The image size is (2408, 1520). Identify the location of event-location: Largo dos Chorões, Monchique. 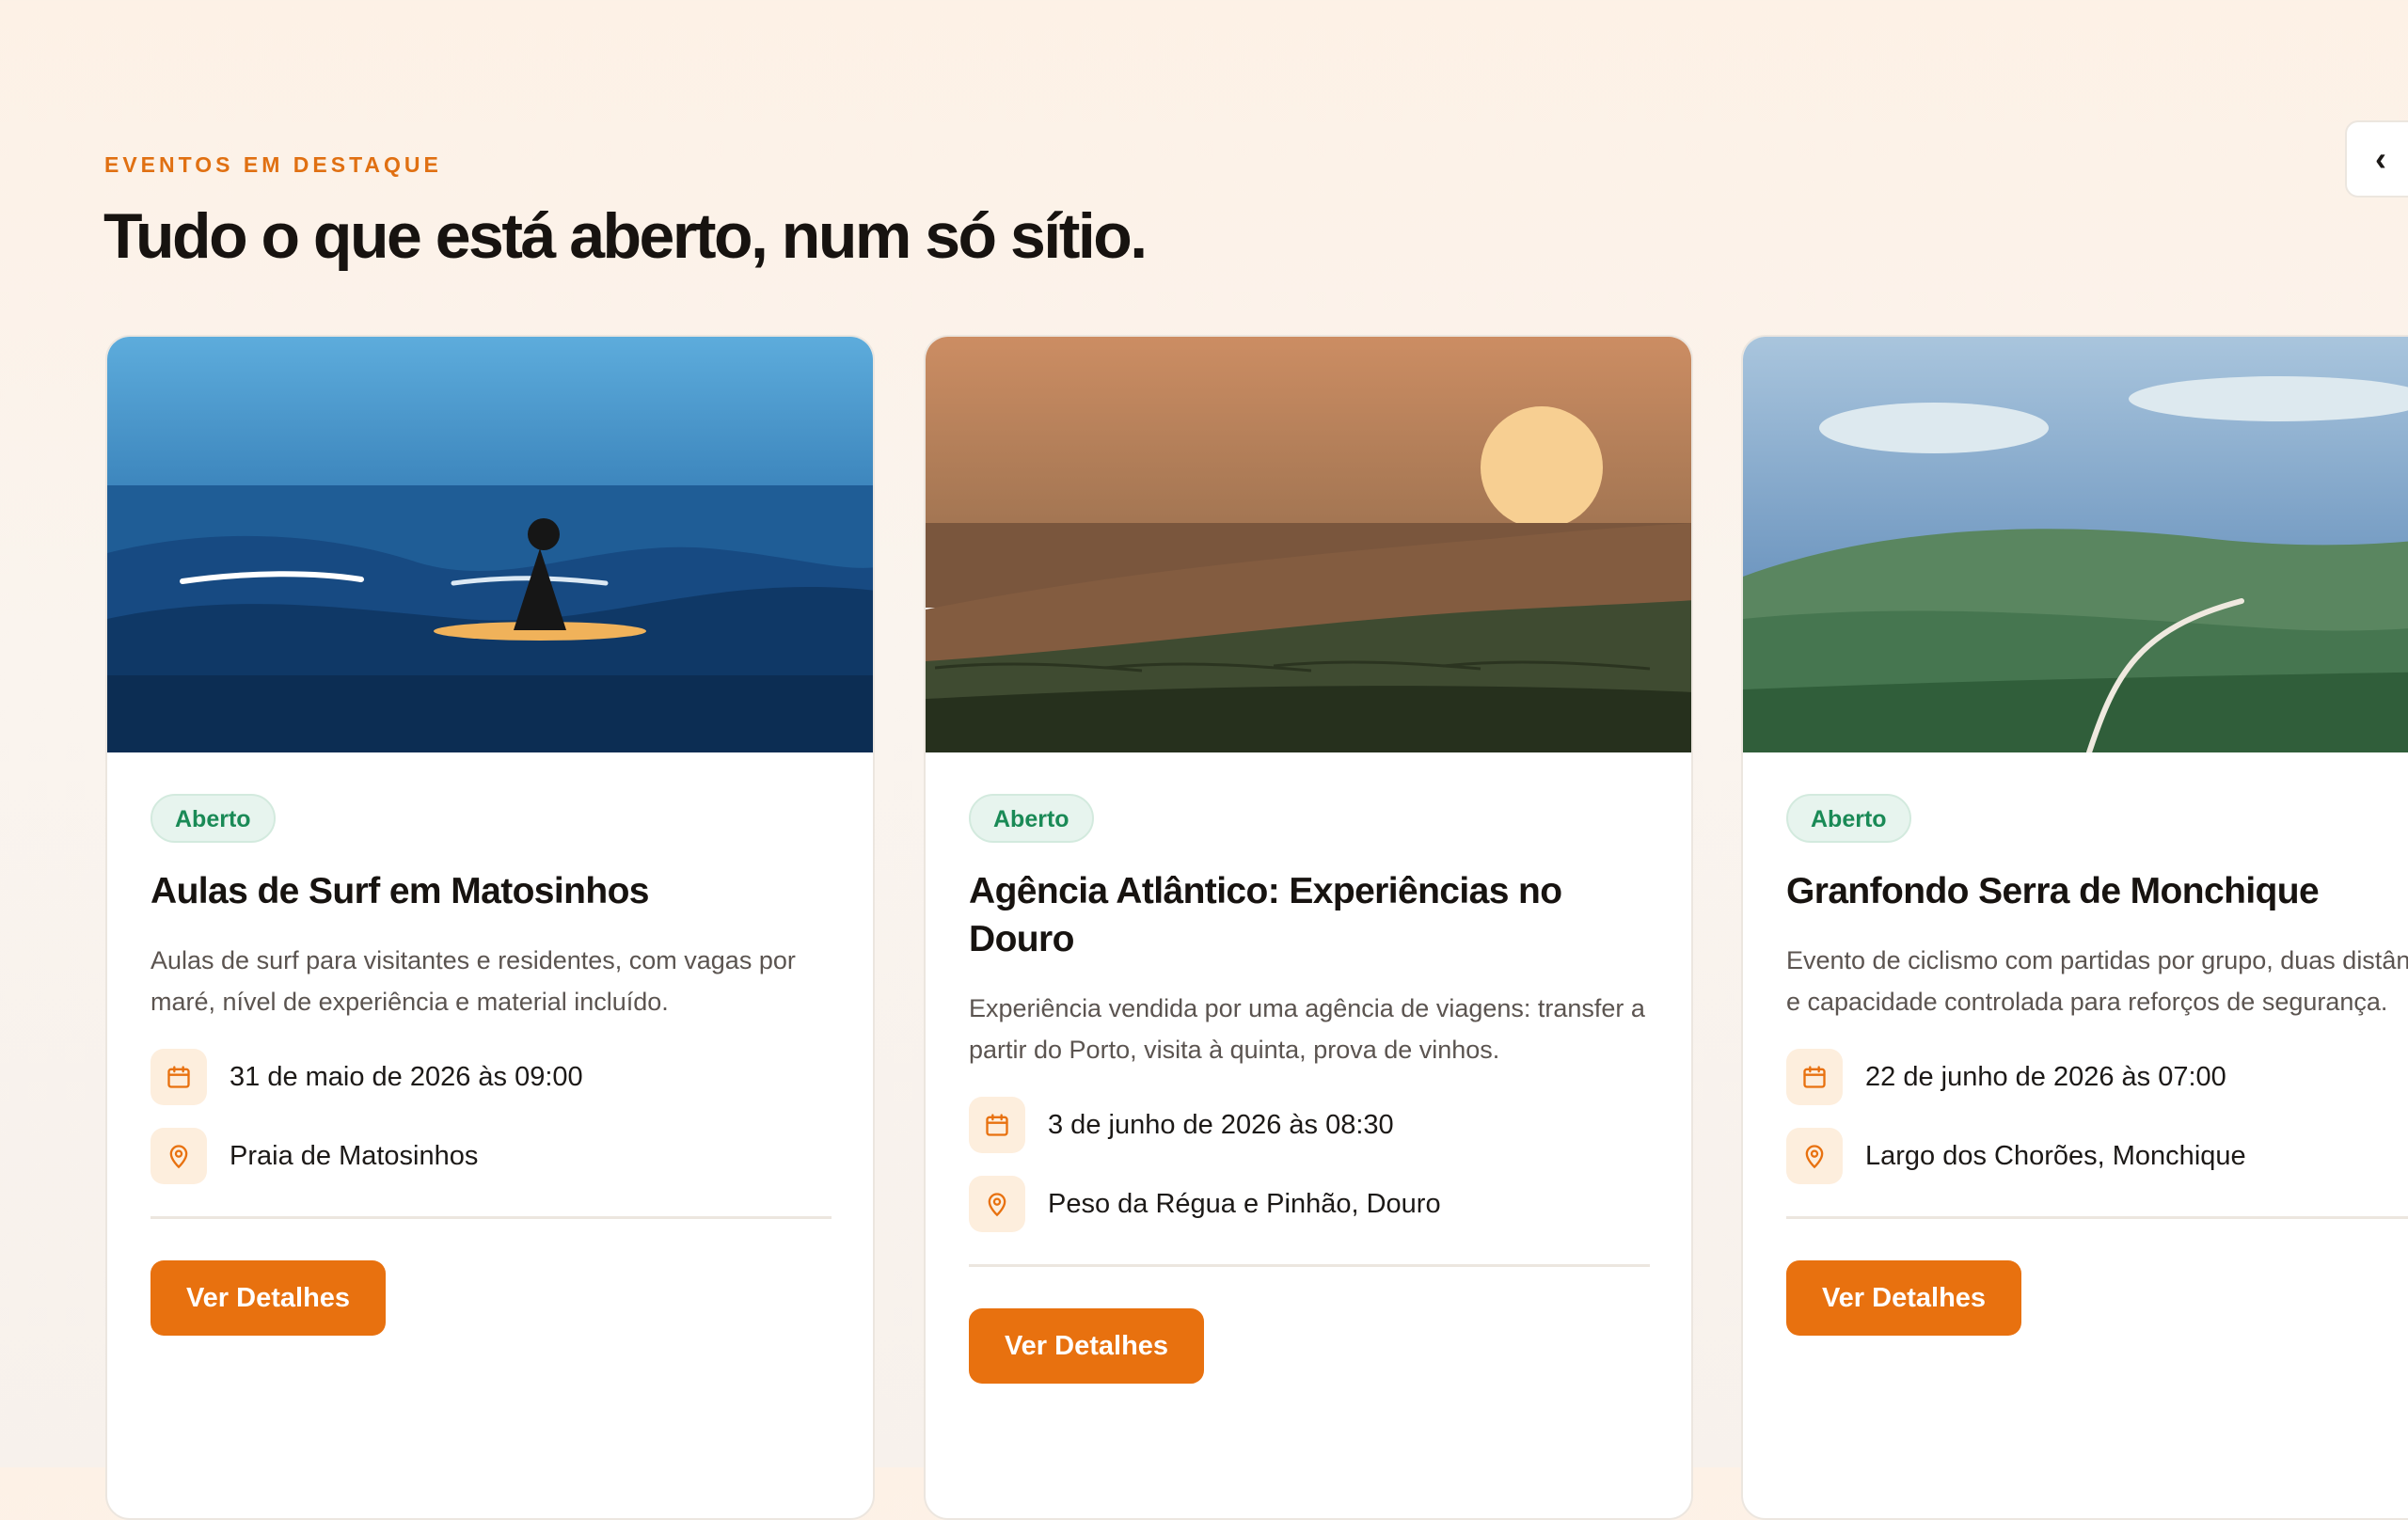
(2056, 1155).